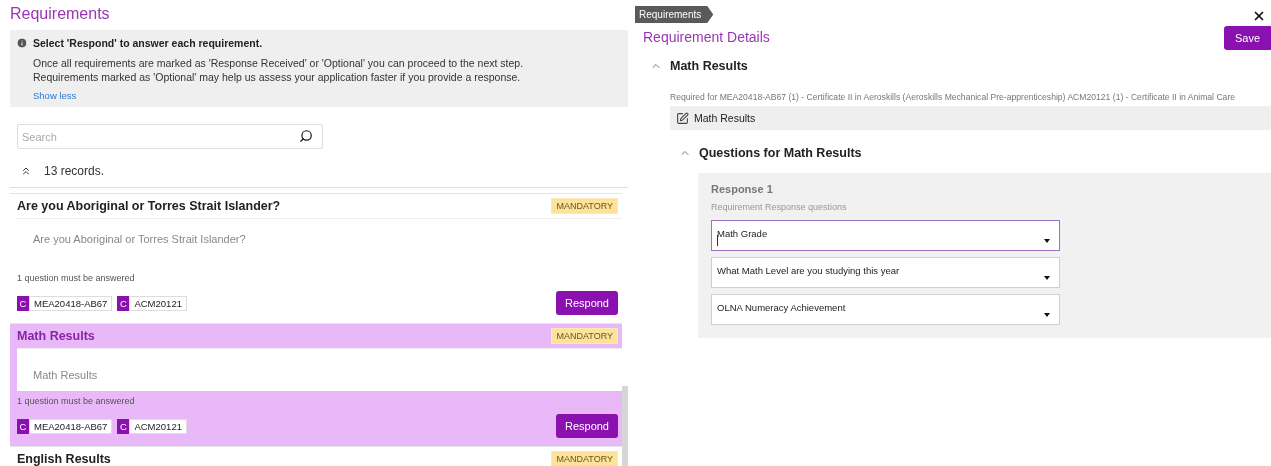 The width and height of the screenshot is (1271, 466). Describe the element at coordinates (1247, 38) in the screenshot. I see `save-button: Save` at that location.